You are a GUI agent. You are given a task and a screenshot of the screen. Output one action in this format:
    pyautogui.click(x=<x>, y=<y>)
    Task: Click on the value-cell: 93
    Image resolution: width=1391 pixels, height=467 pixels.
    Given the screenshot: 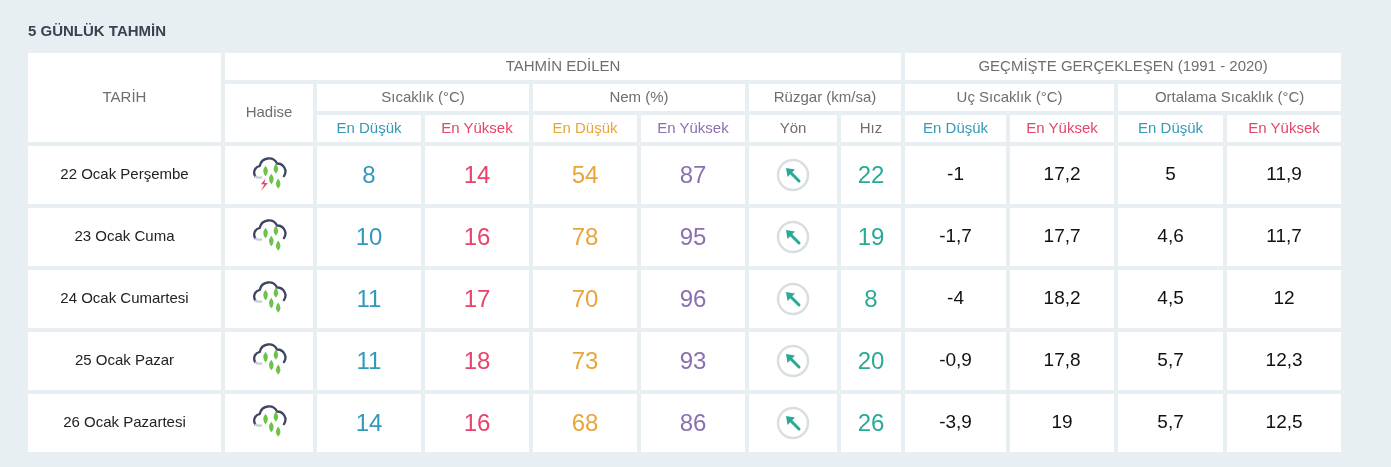 What is the action you would take?
    pyautogui.click(x=693, y=360)
    